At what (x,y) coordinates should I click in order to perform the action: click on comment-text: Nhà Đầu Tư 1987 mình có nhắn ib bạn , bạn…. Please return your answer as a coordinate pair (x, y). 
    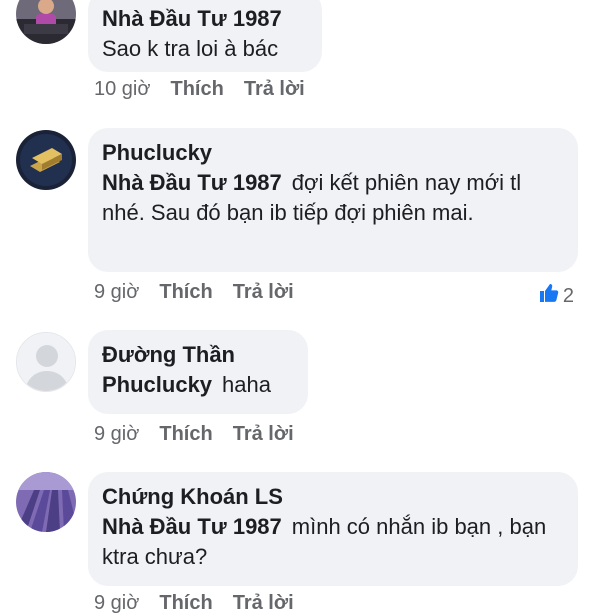
    Looking at the image, I should click on (332, 542).